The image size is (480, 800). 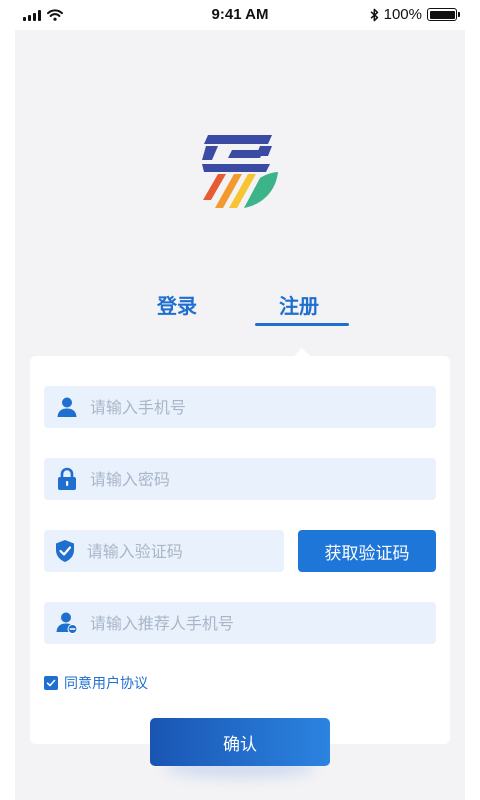 I want to click on agreement-row: 同意用户协议, so click(x=96, y=683).